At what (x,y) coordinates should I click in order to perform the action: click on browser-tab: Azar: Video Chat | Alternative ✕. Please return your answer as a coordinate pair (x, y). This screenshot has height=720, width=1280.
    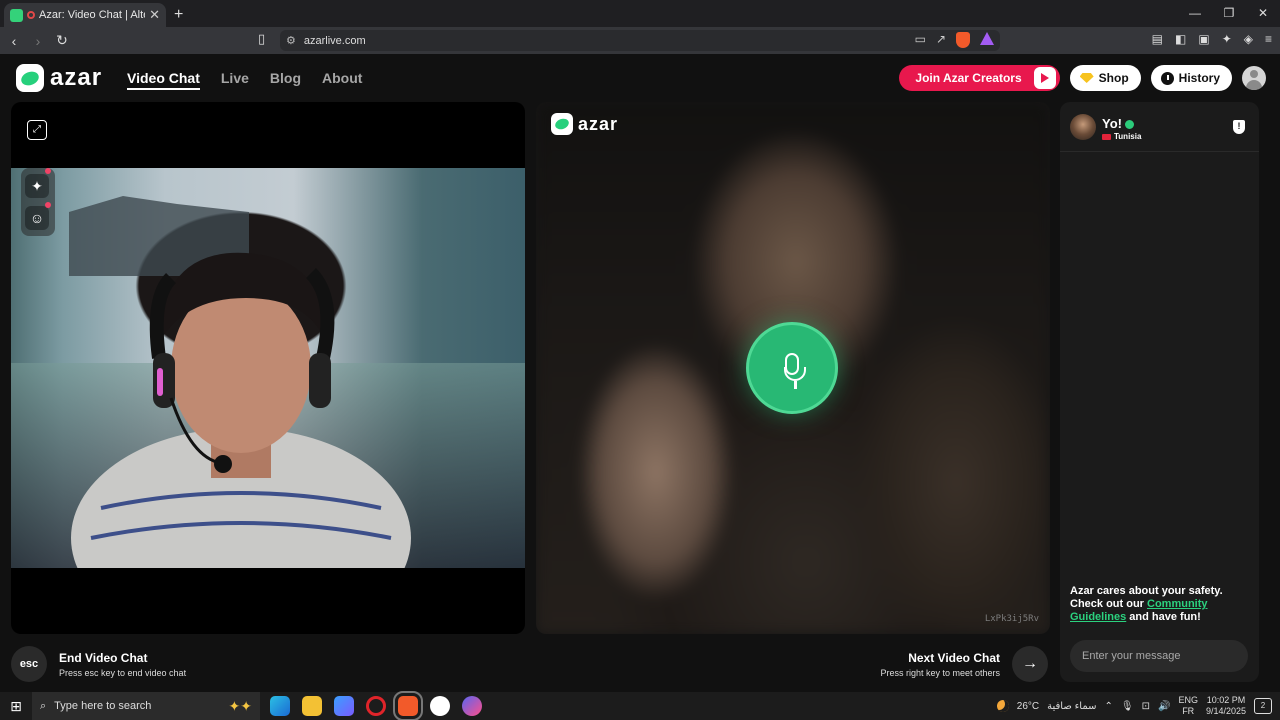
    Looking at the image, I should click on (85, 15).